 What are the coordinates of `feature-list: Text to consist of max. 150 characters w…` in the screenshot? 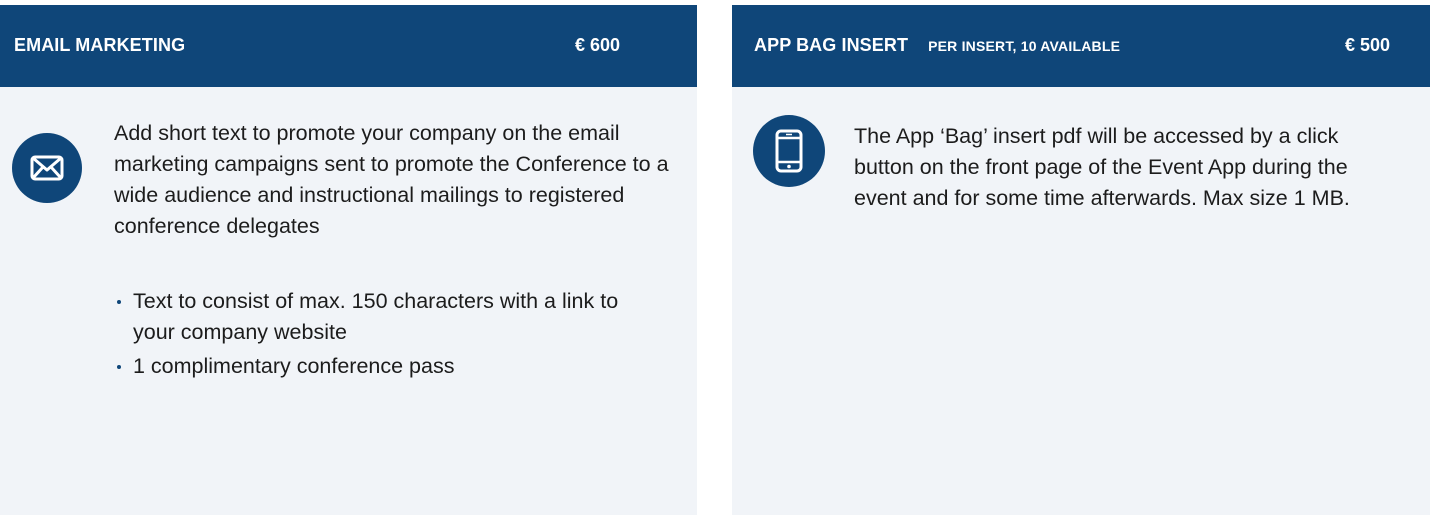 It's located at (384, 335).